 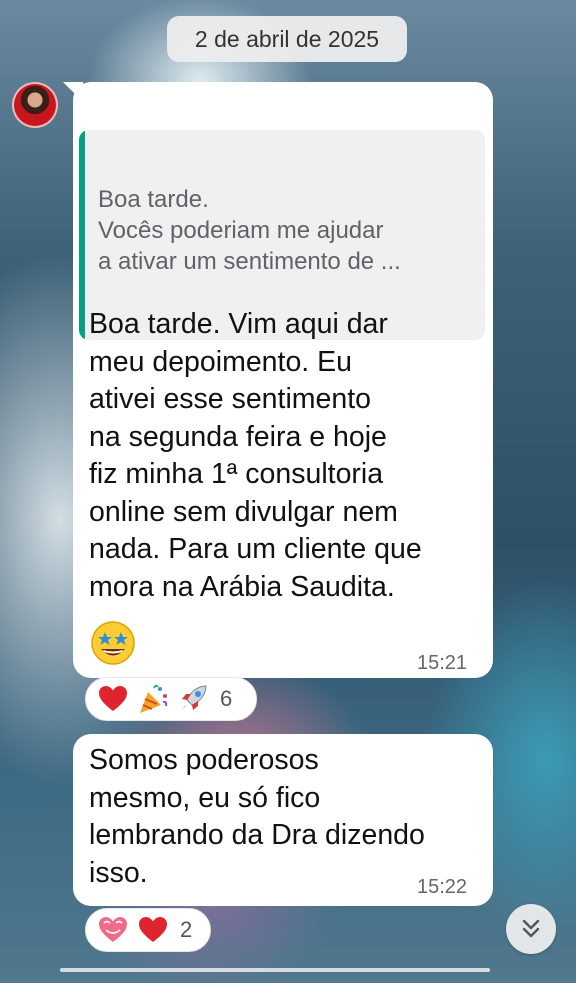 I want to click on message-text-line: lembrando da Dra dizendo, so click(x=257, y=835).